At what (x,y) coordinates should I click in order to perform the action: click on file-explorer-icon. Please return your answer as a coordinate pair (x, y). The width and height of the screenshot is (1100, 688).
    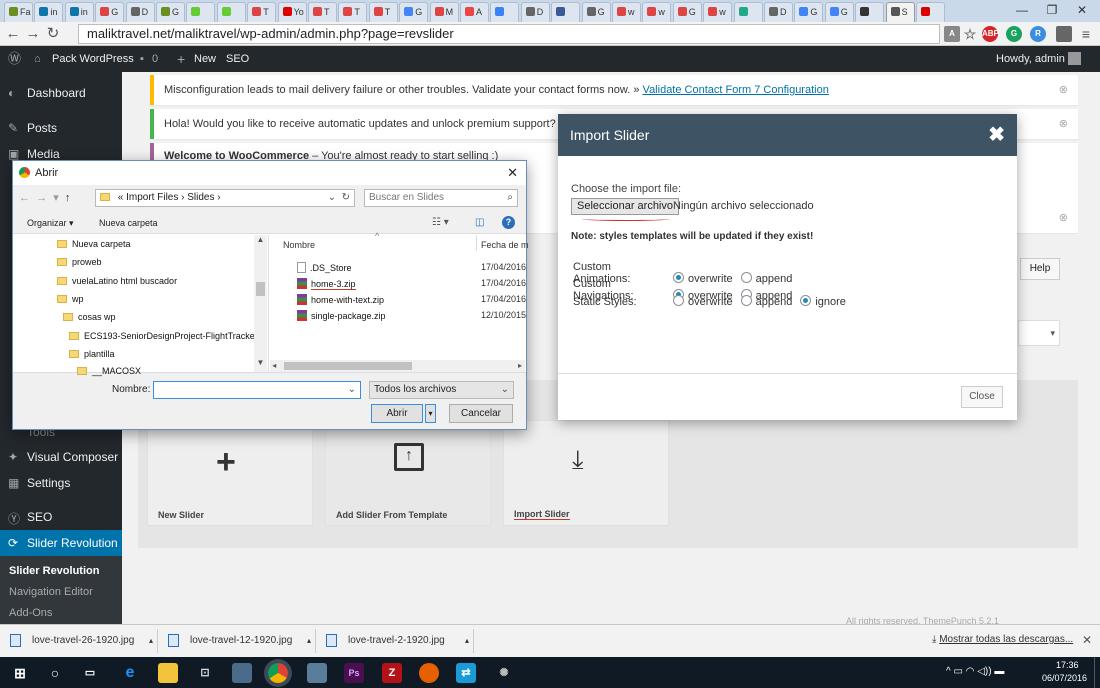
    Looking at the image, I should click on (168, 673).